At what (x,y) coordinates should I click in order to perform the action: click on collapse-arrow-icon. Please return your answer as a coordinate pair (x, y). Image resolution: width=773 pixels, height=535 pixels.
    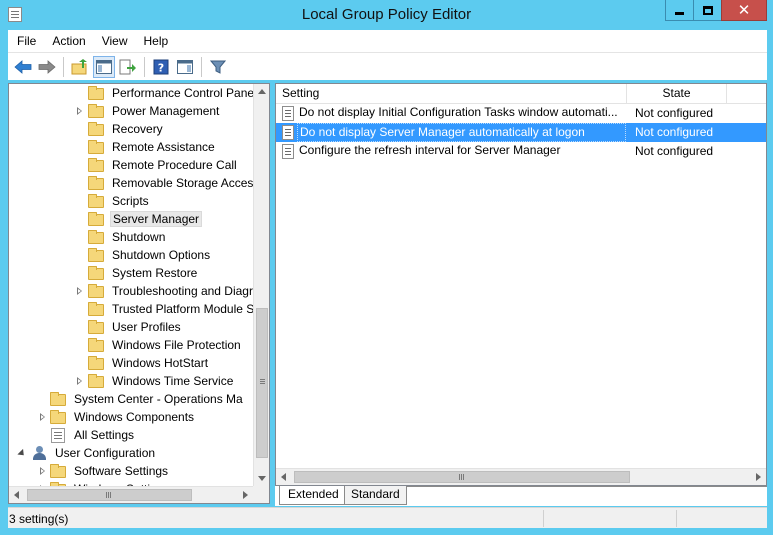
    Looking at the image, I should click on (21, 453).